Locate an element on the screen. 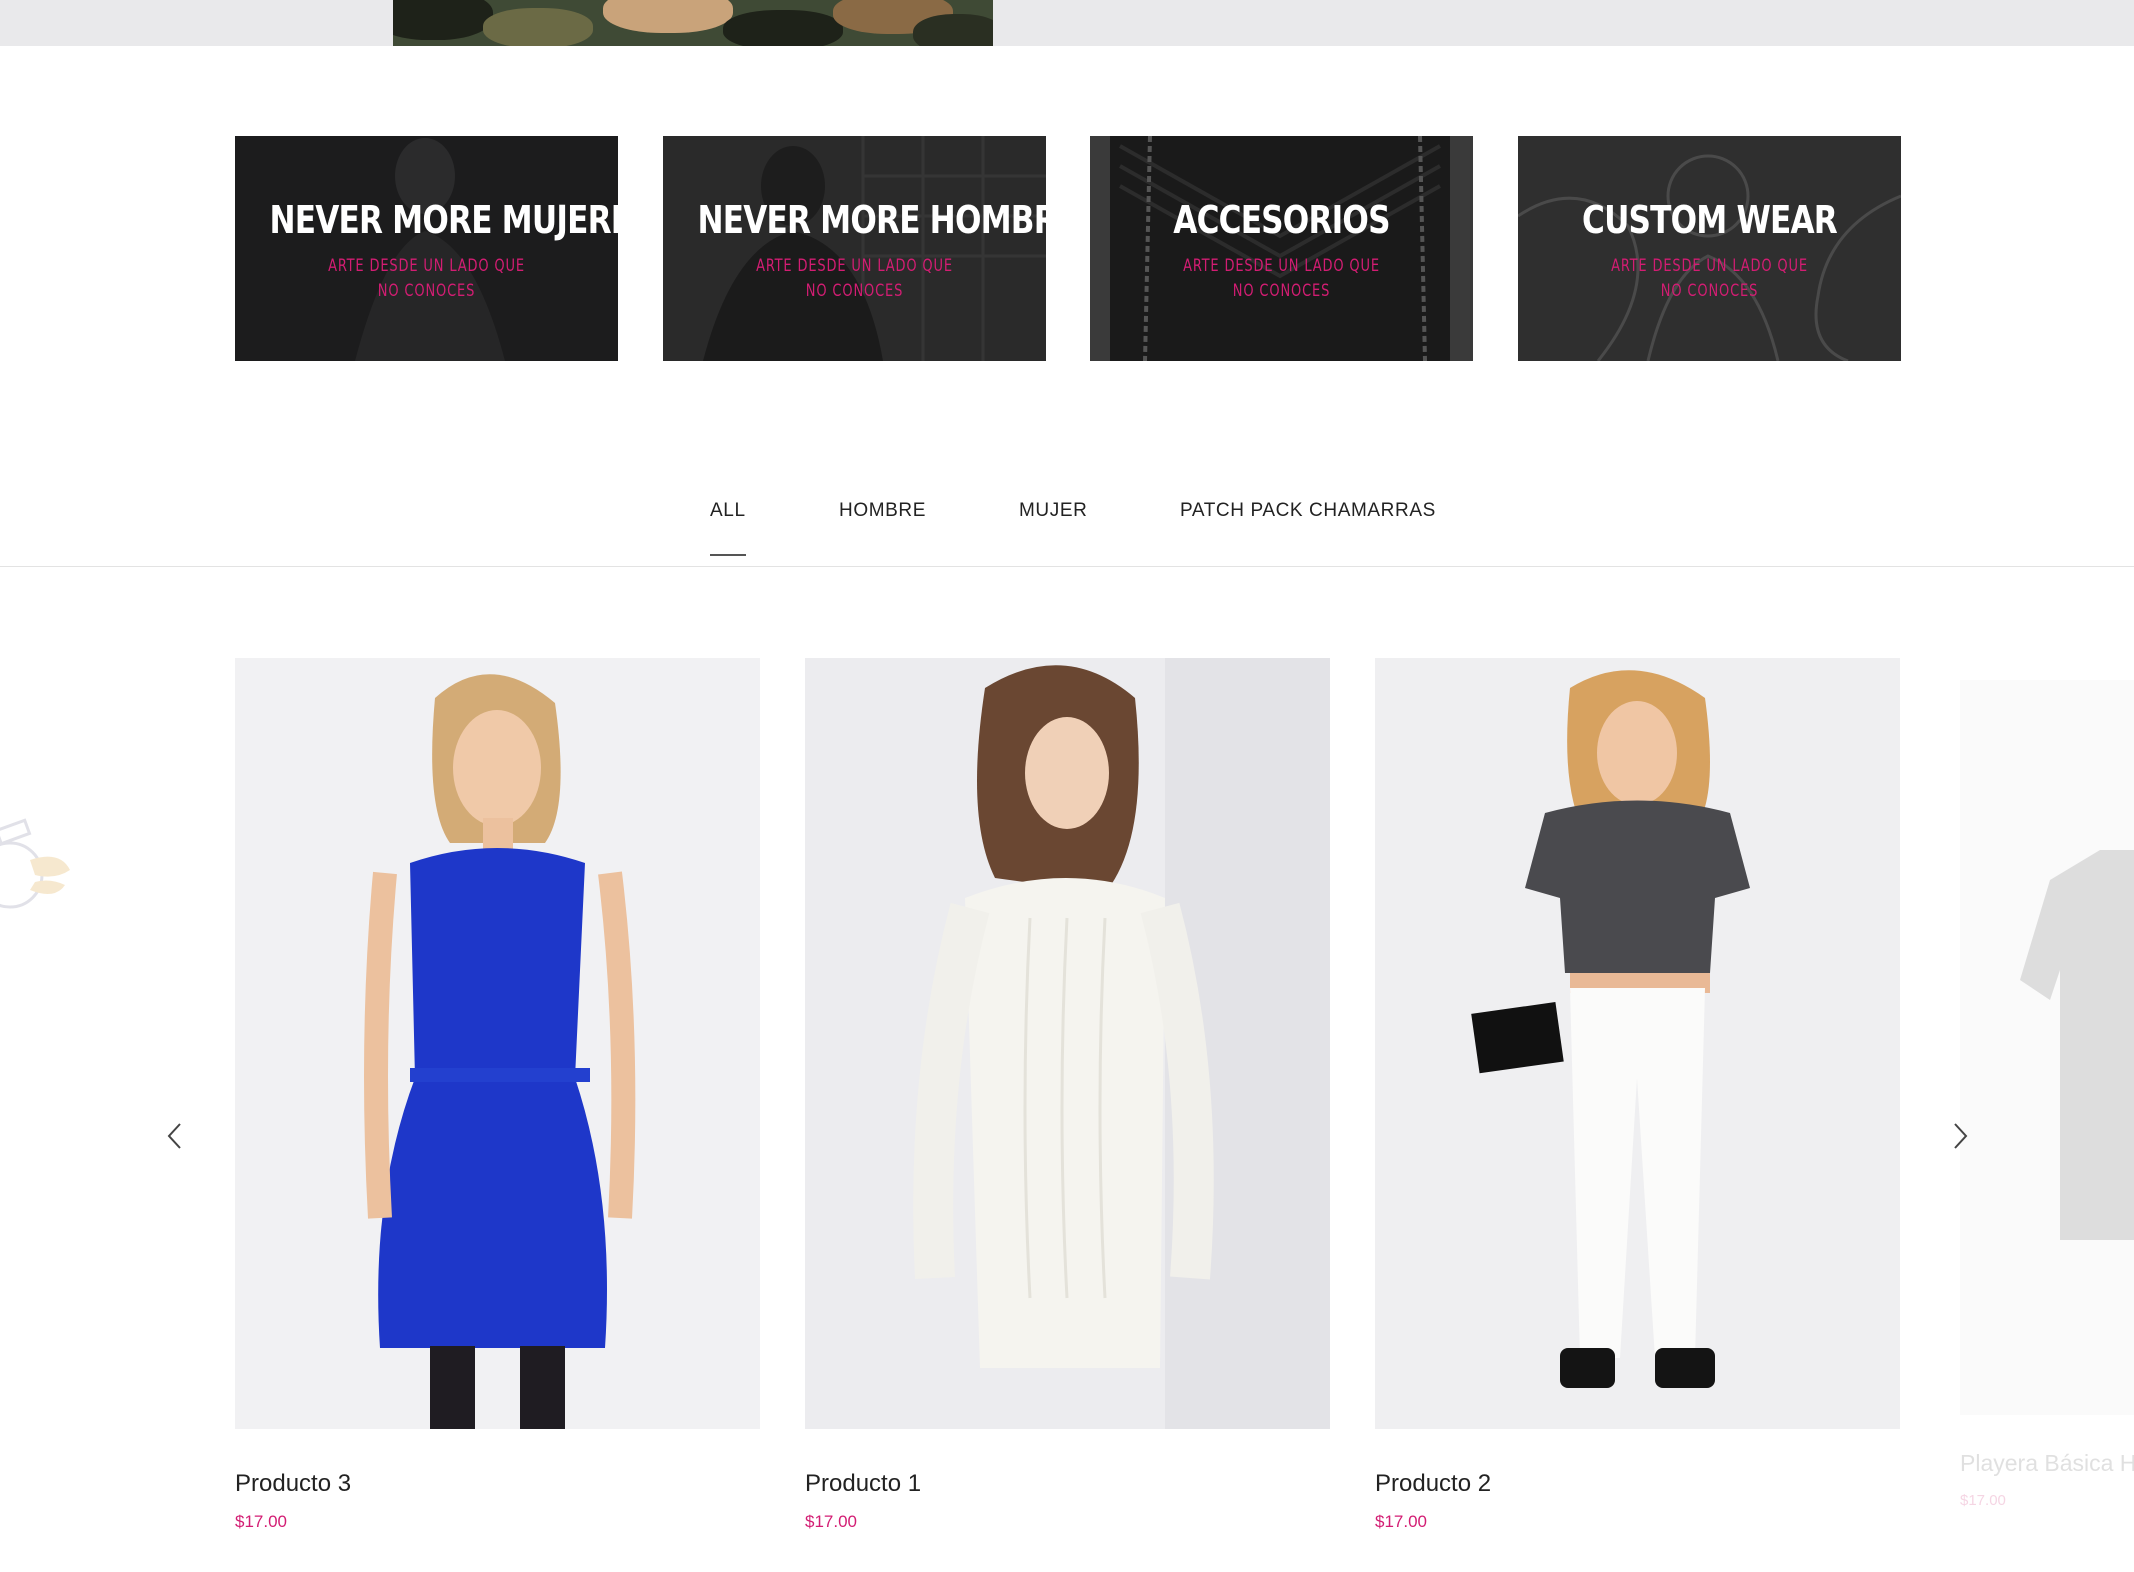  hero-image-strip is located at coordinates (1067, 23).